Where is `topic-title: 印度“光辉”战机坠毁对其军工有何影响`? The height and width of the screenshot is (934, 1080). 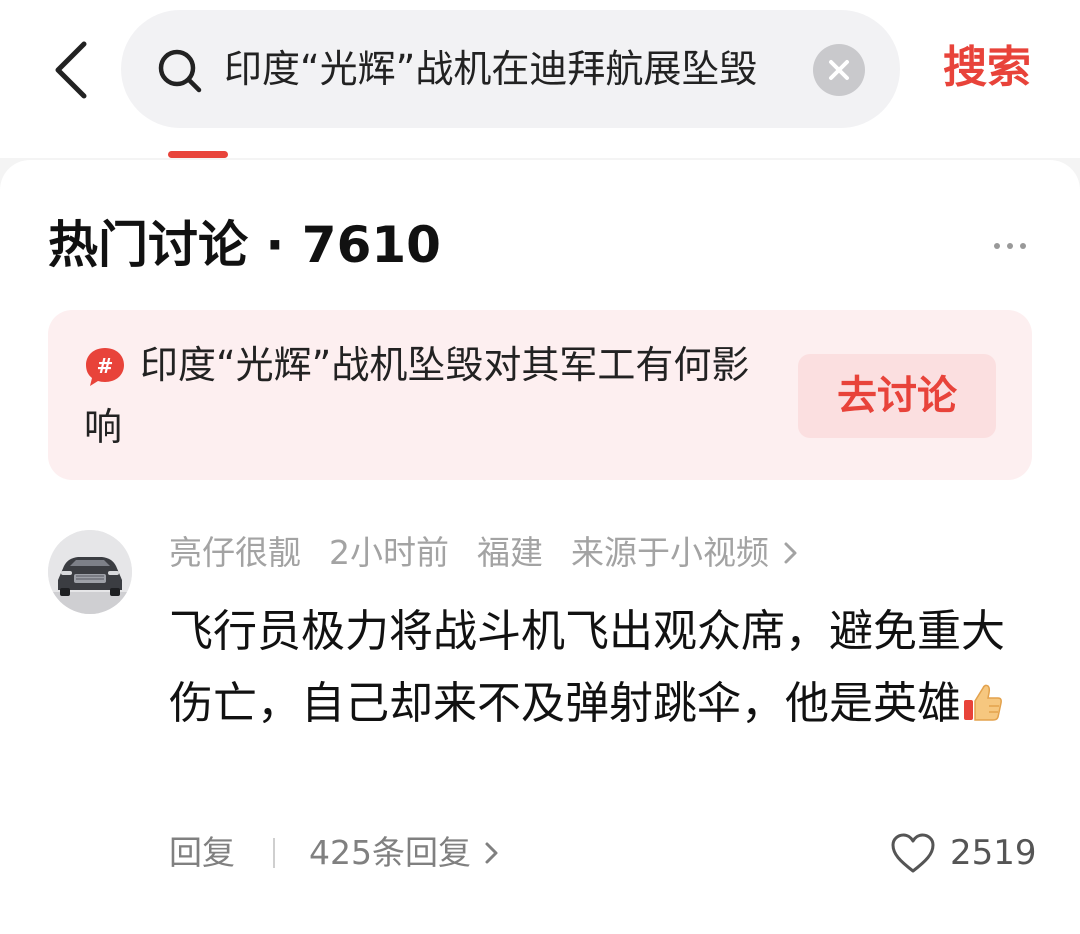 topic-title: 印度“光辉”战机坠毁对其军工有何影响 is located at coordinates (434, 396).